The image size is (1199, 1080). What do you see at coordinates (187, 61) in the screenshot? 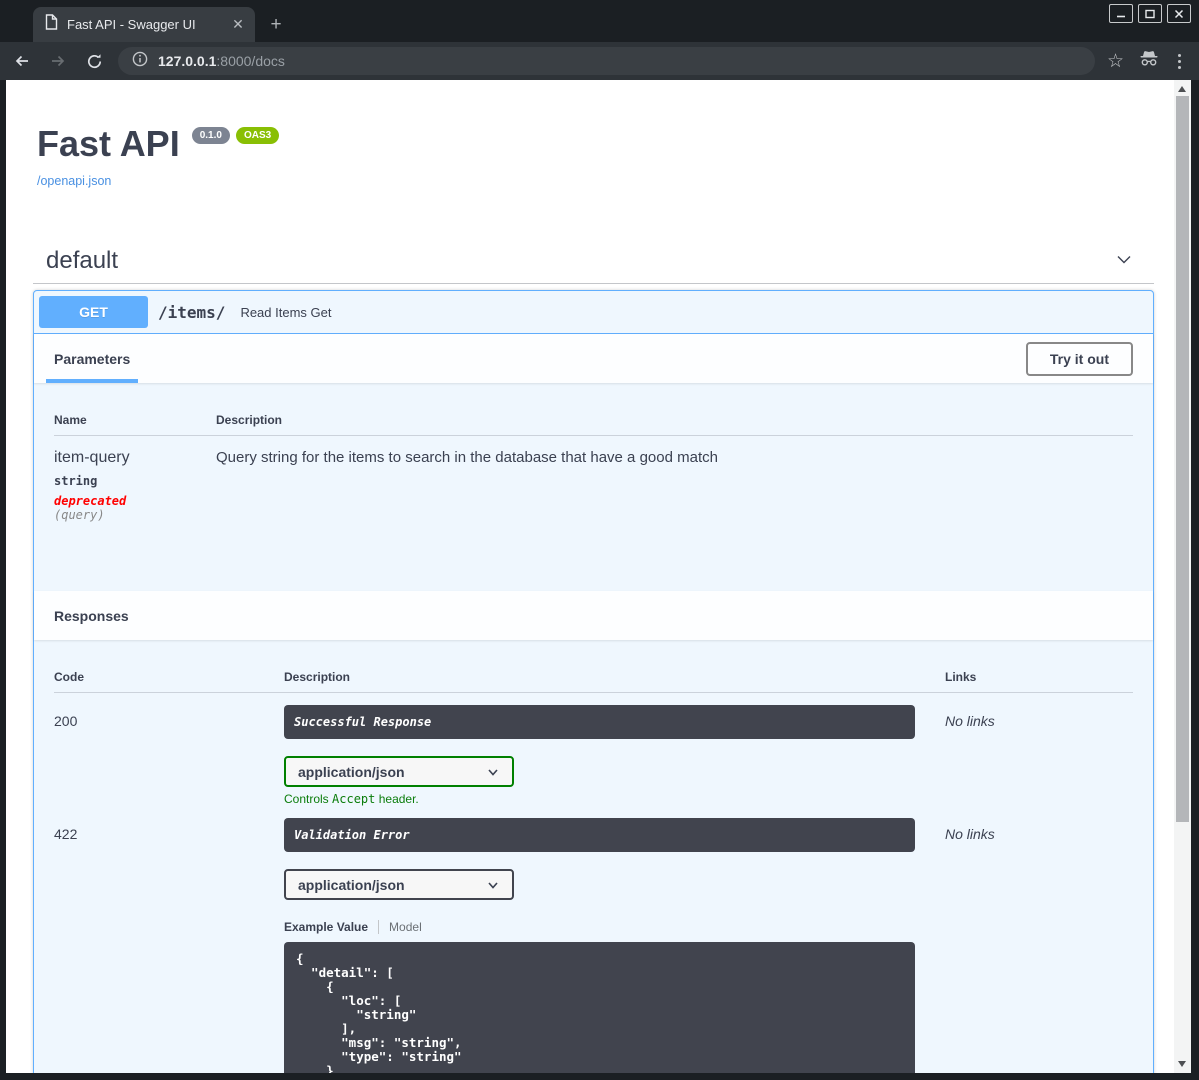
I see `url-host: 127.0.0.1` at bounding box center [187, 61].